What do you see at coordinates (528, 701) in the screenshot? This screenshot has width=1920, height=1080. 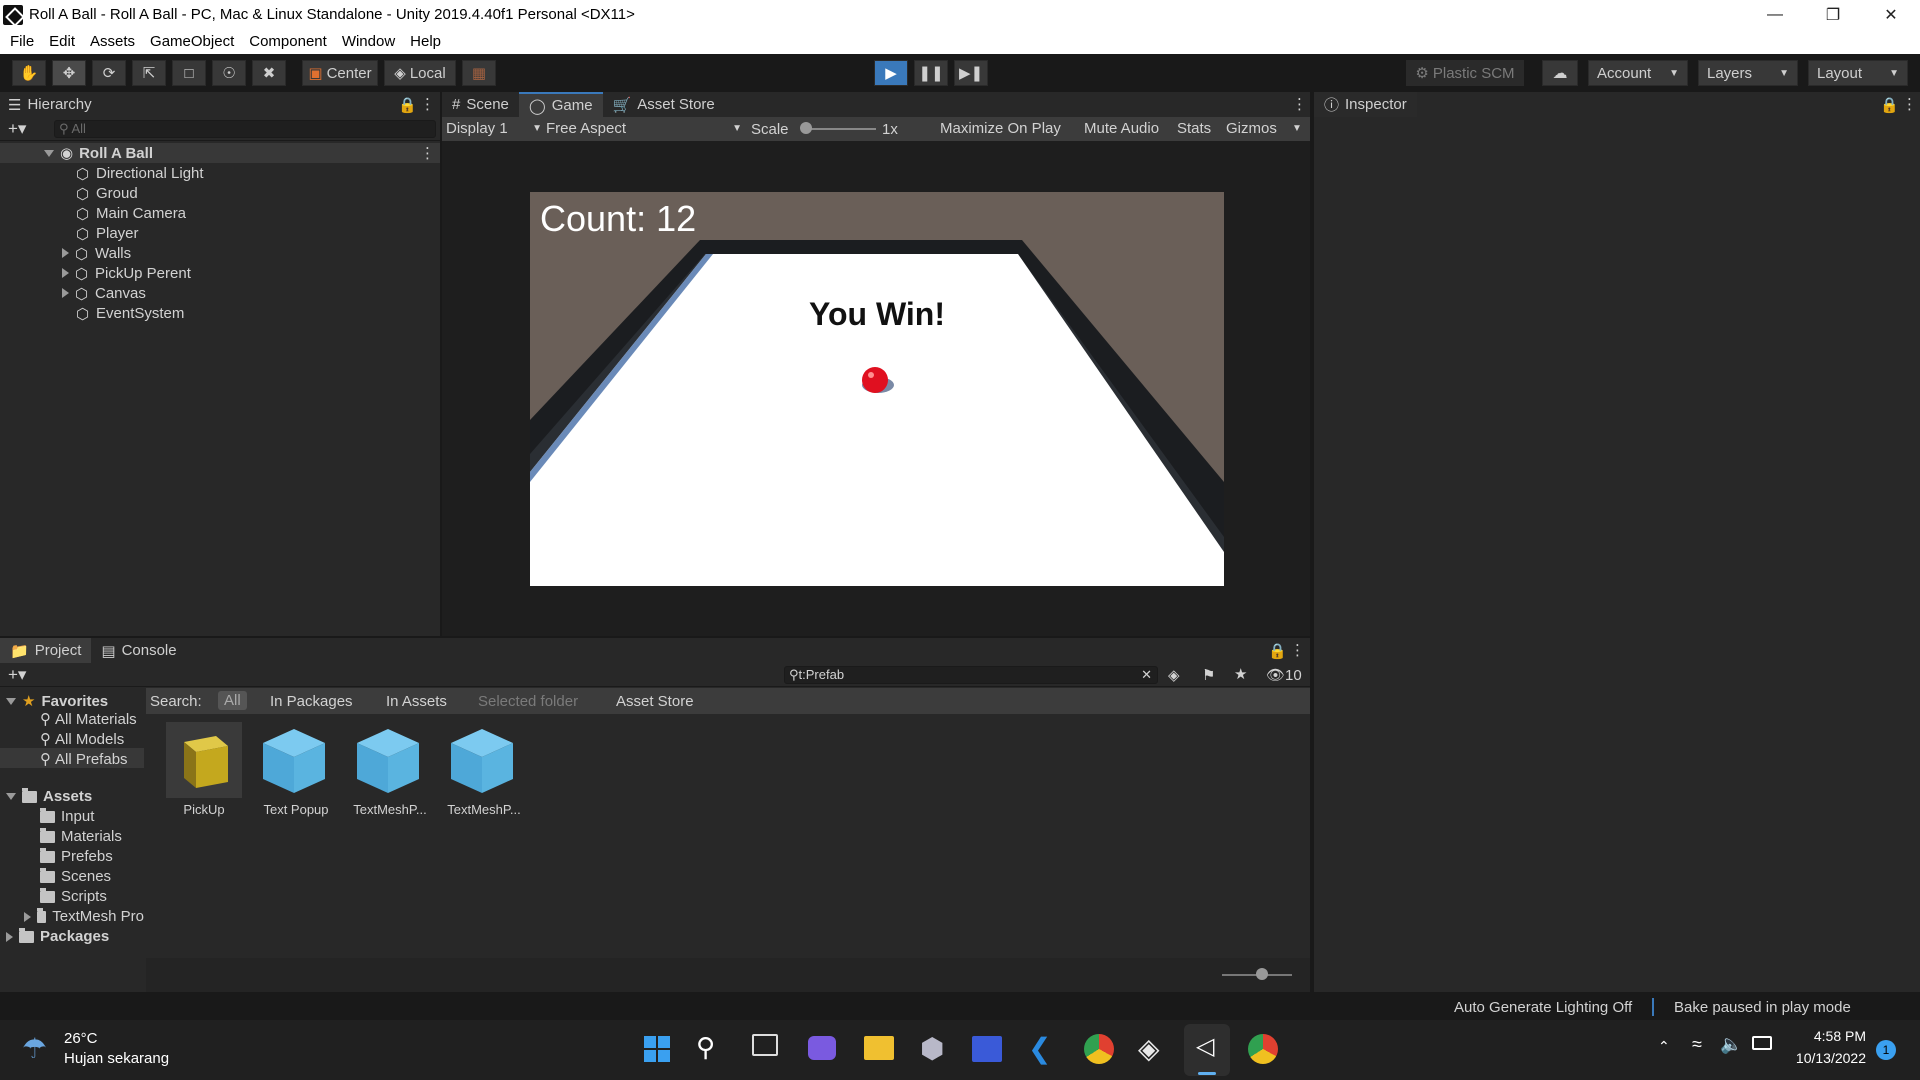 I see `filter-selected-folder: Selected folder` at bounding box center [528, 701].